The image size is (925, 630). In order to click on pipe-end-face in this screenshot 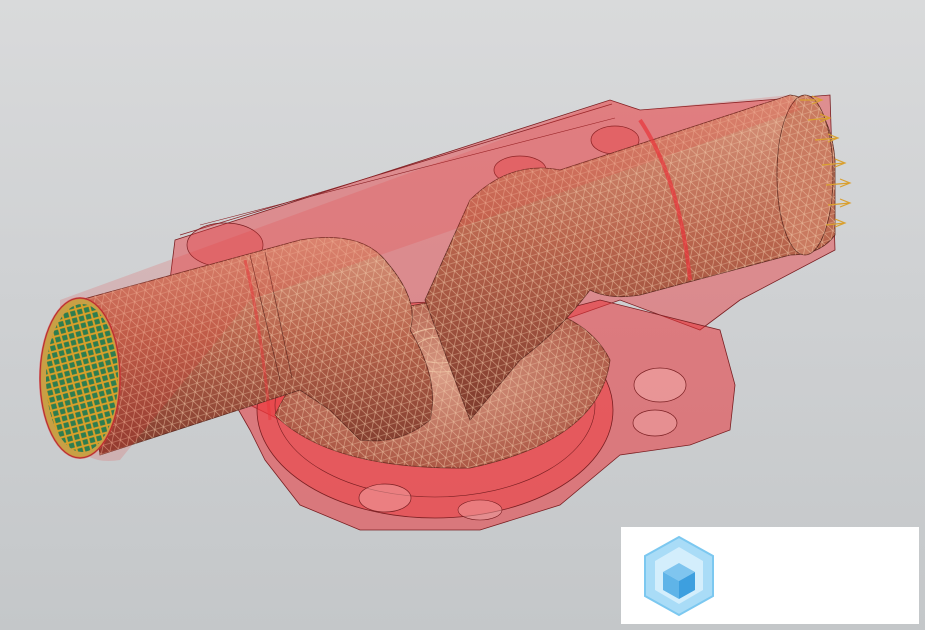, I will do `click(80, 378)`.